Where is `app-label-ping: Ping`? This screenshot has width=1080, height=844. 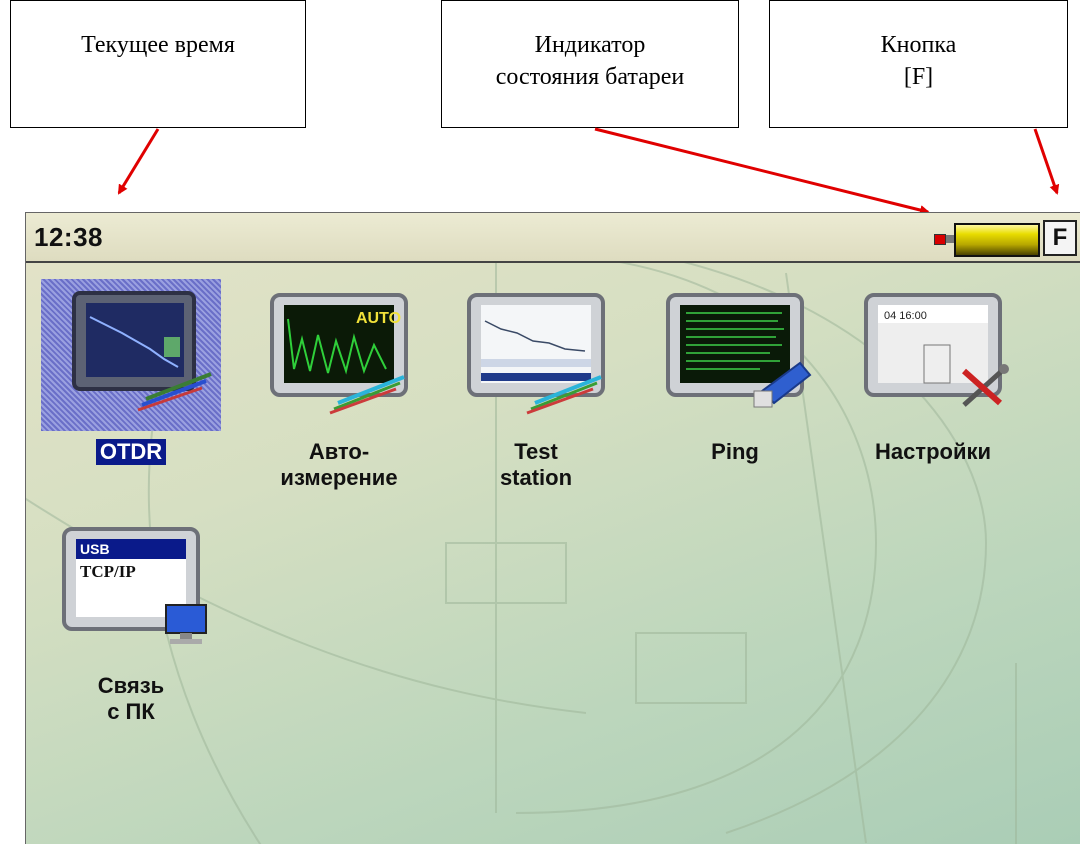 app-label-ping: Ping is located at coordinates (735, 451).